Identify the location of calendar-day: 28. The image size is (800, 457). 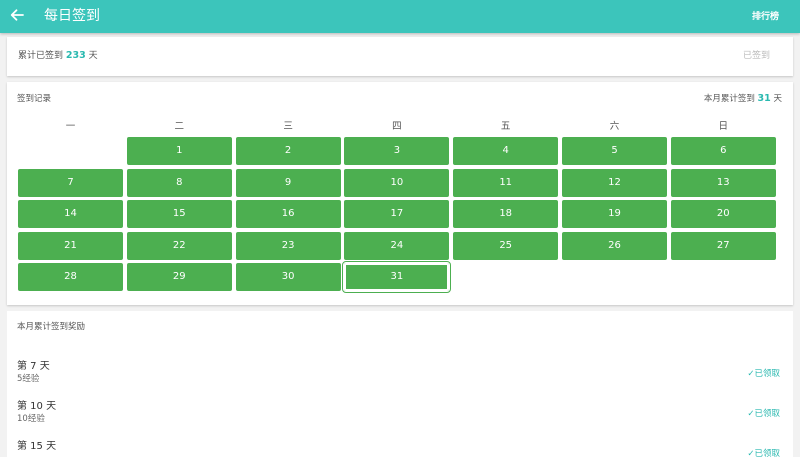
(70, 277).